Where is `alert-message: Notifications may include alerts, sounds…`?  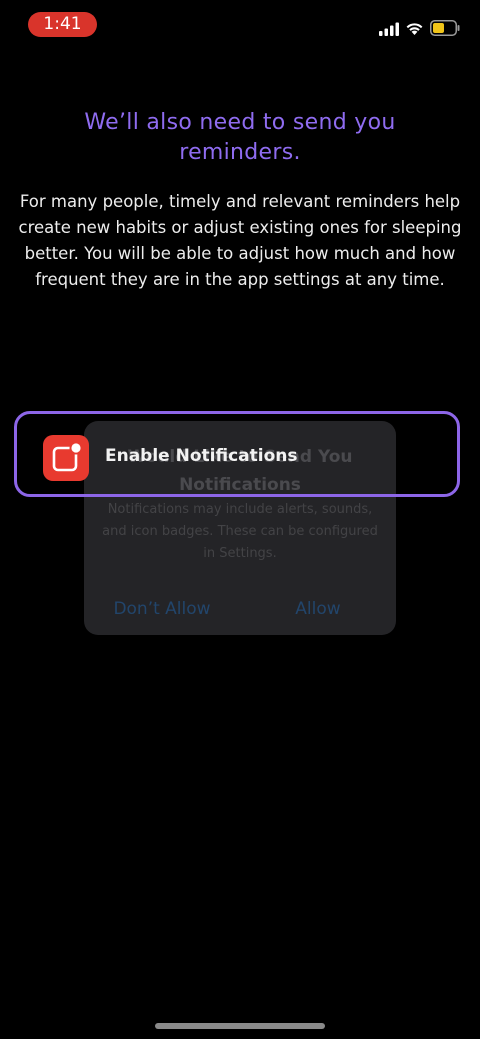 alert-message: Notifications may include alerts, sounds… is located at coordinates (240, 531).